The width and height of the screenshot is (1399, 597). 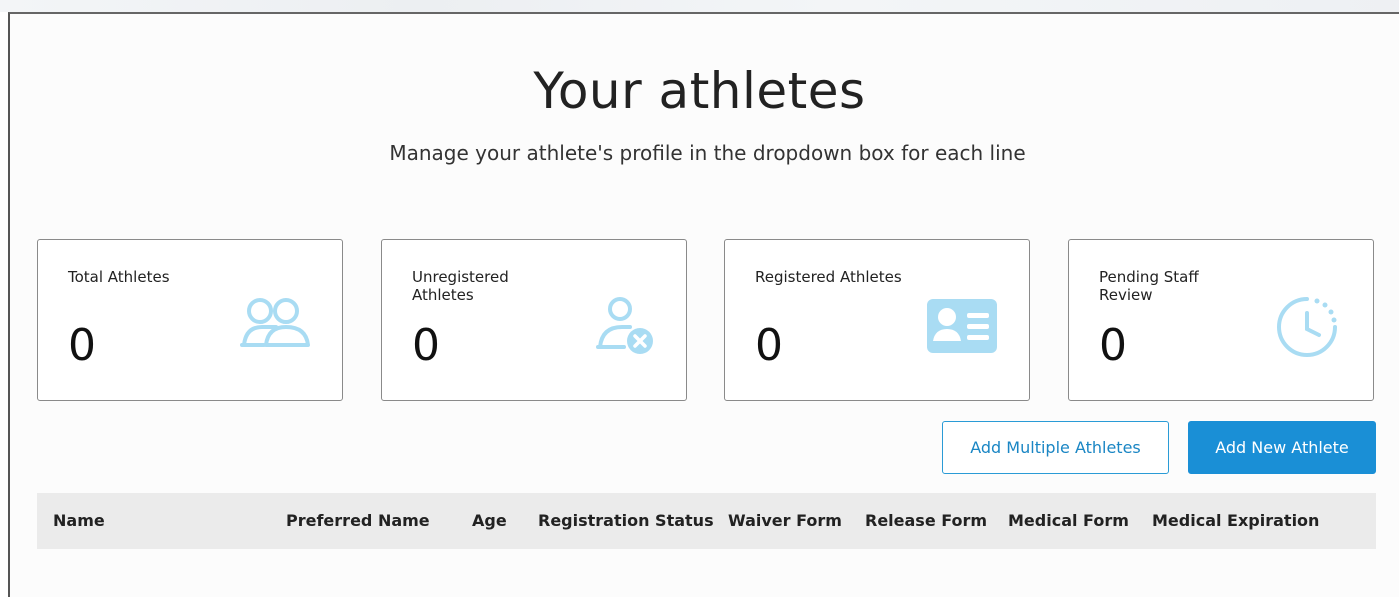 What do you see at coordinates (699, 91) in the screenshot?
I see `page-title: Your athletes` at bounding box center [699, 91].